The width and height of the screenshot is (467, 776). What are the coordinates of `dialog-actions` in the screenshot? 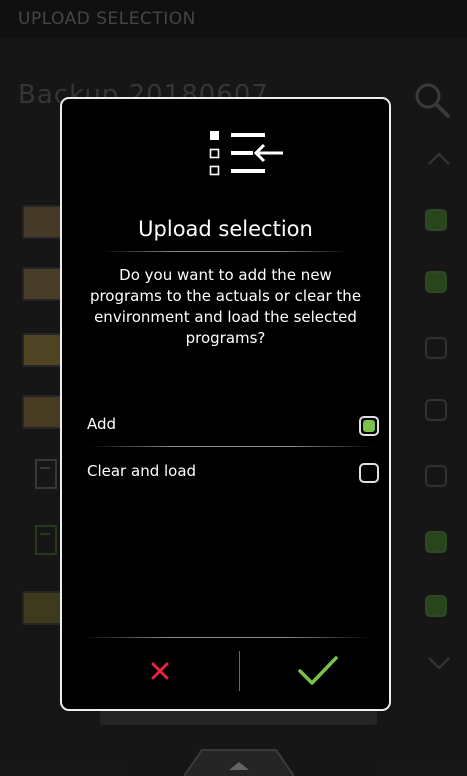 It's located at (225, 675).